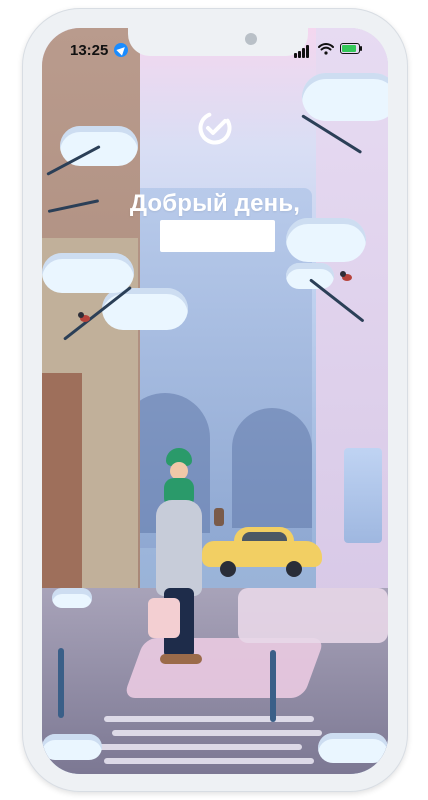 The image size is (428, 800). I want to click on left-doorway, so click(62, 493).